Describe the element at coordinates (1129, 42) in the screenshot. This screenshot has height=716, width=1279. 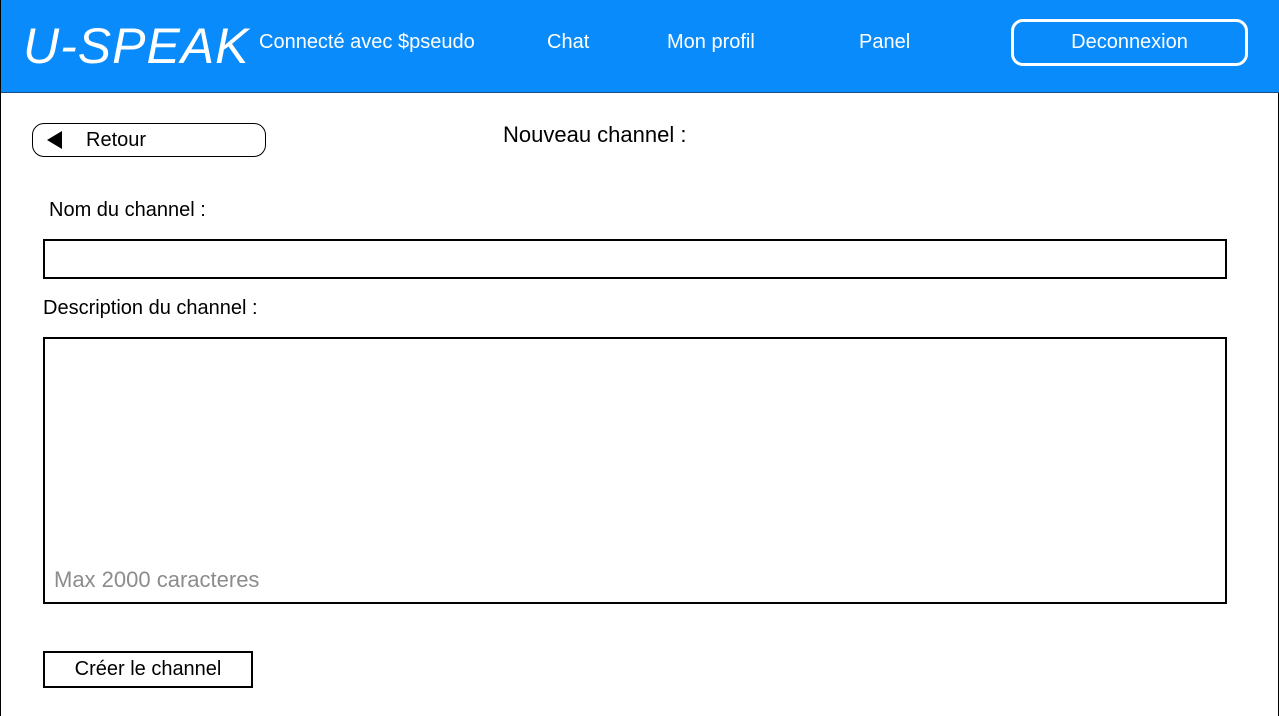
I see `logout-button: Deconnexion` at that location.